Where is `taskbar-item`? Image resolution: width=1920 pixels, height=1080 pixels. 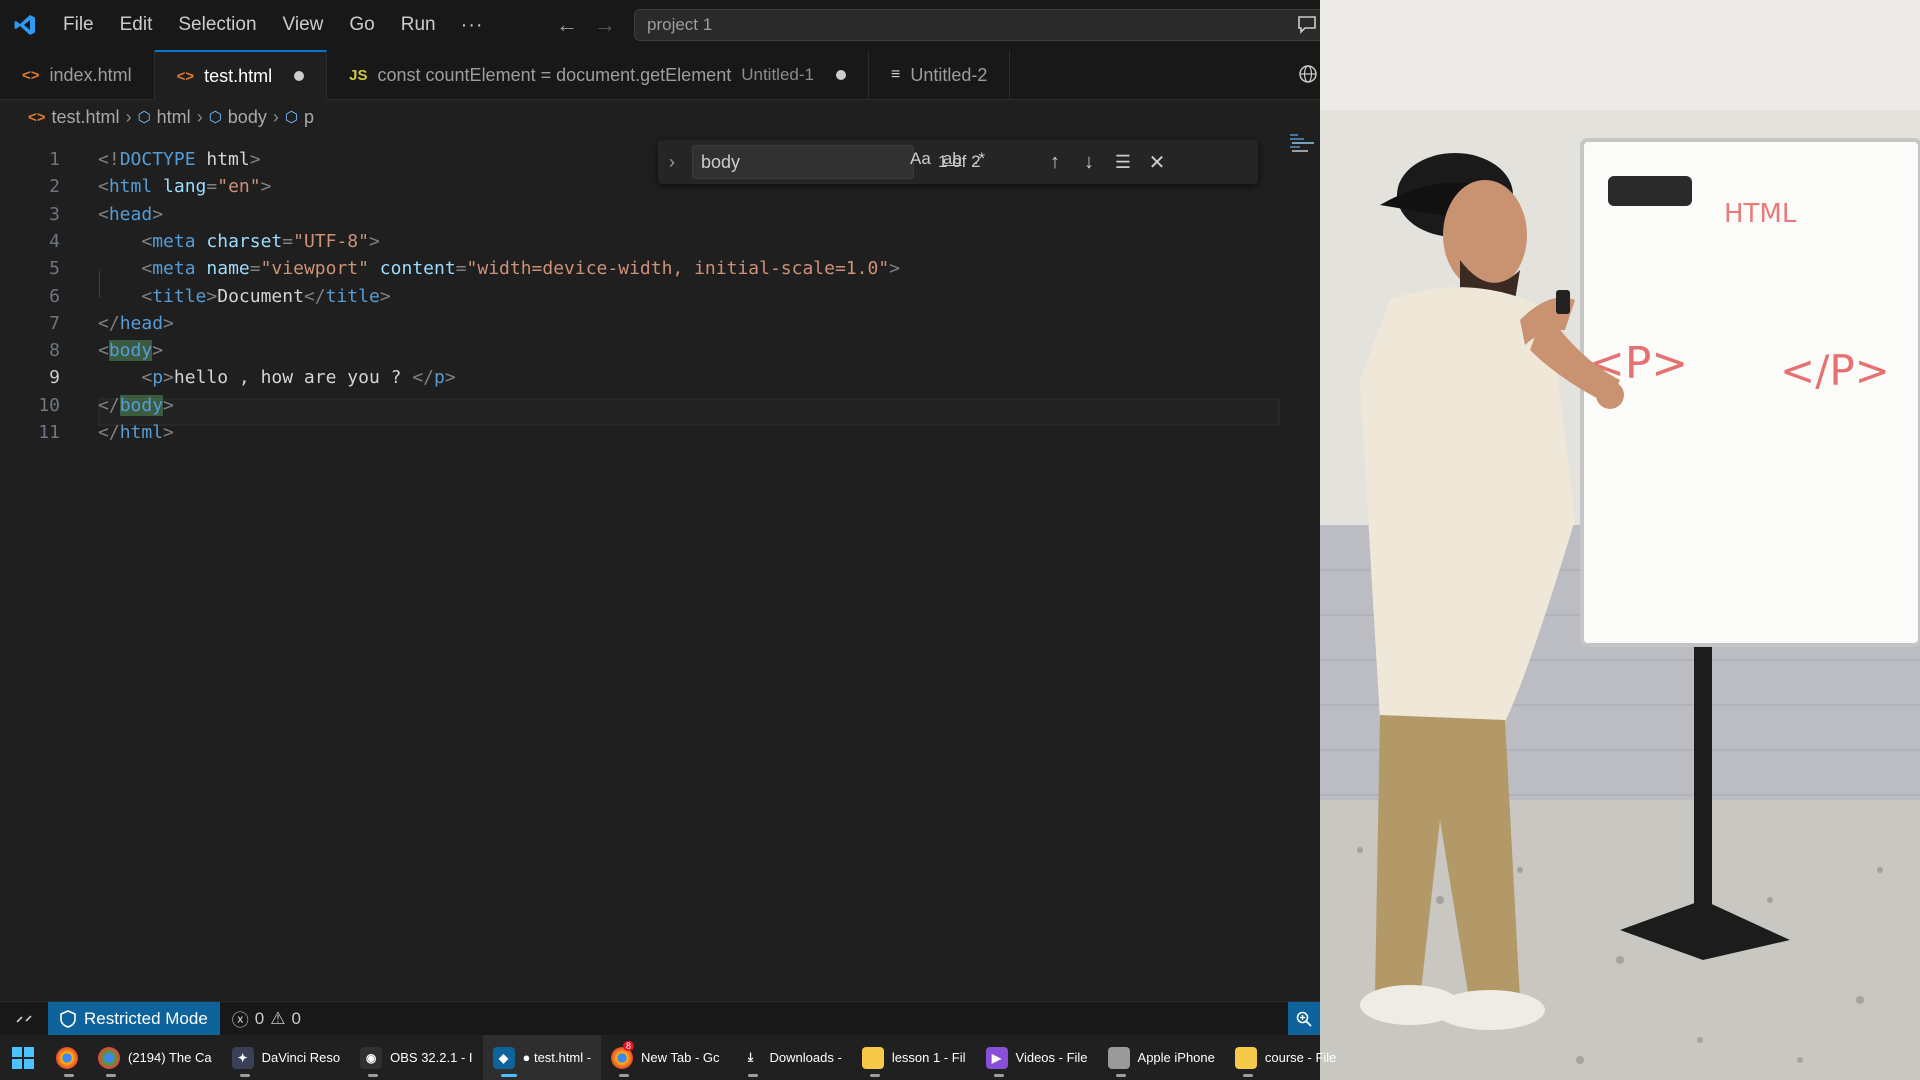
taskbar-item is located at coordinates (67, 1057).